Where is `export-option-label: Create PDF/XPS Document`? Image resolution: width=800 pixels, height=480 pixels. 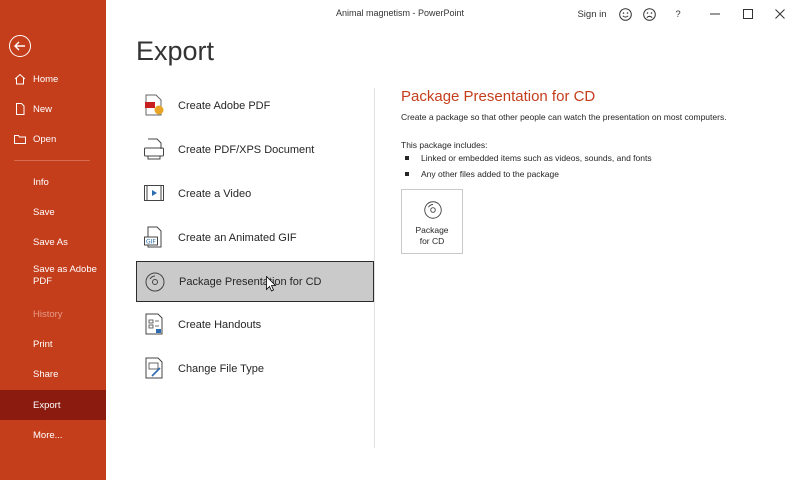
export-option-label: Create PDF/XPS Document is located at coordinates (246, 149).